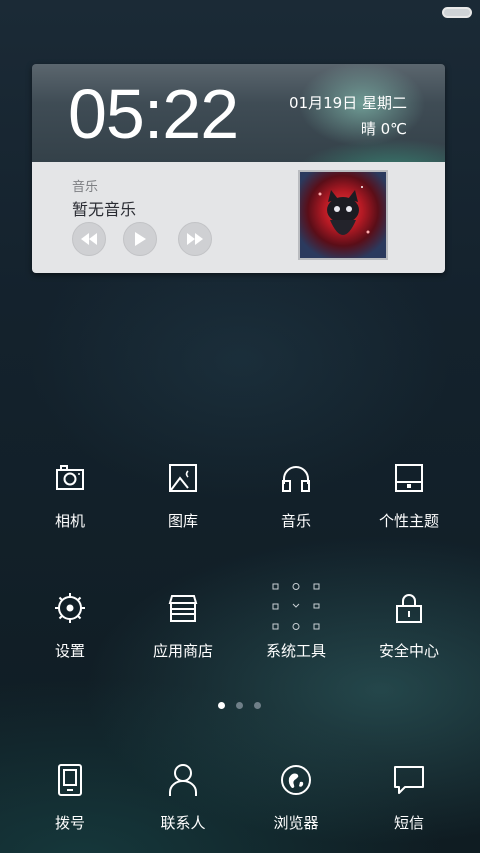  What do you see at coordinates (221, 705) in the screenshot?
I see `page-dot-active` at bounding box center [221, 705].